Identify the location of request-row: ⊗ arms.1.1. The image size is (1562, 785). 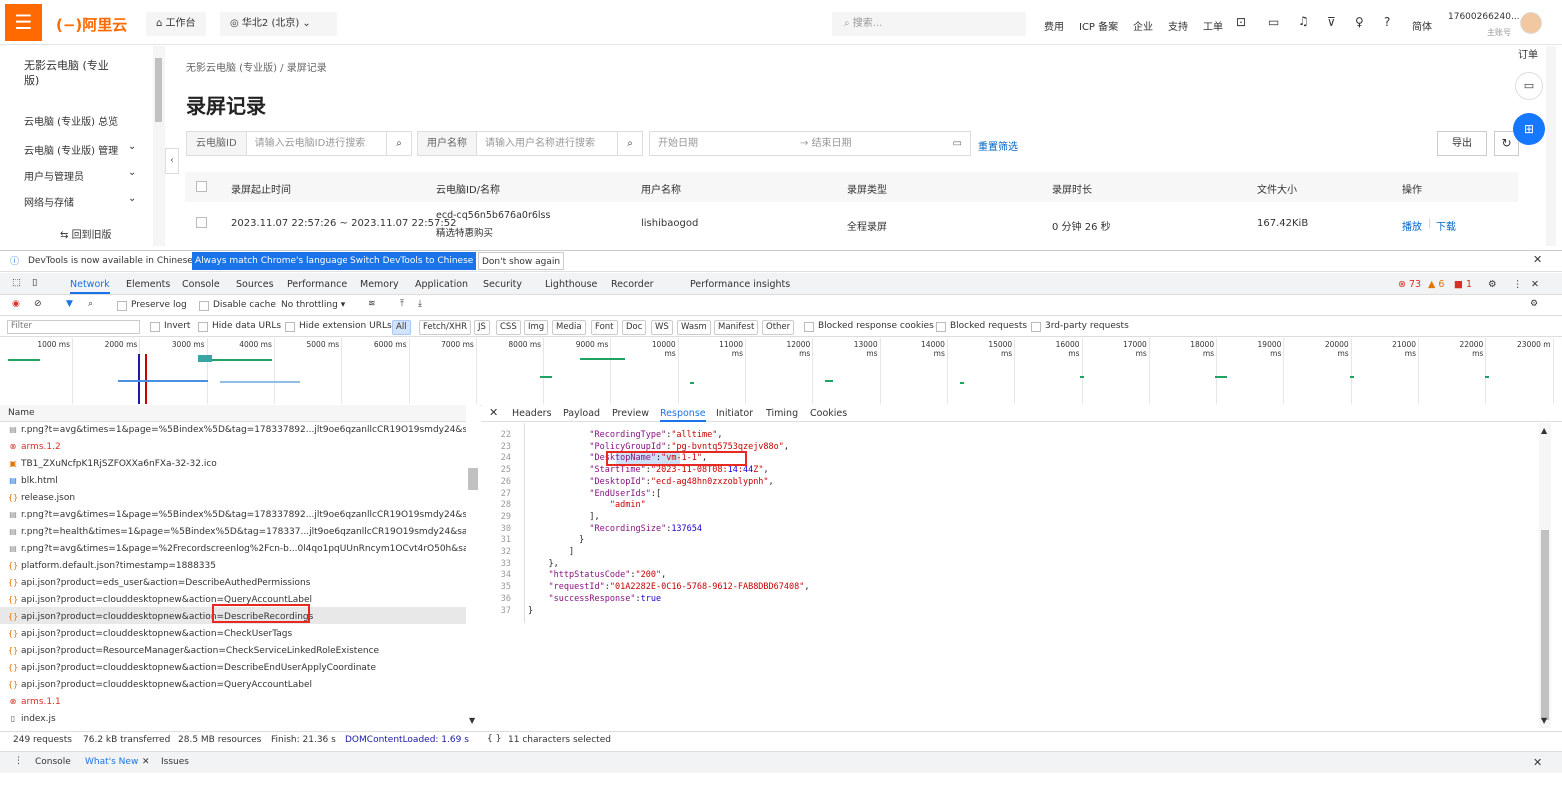
(238, 701).